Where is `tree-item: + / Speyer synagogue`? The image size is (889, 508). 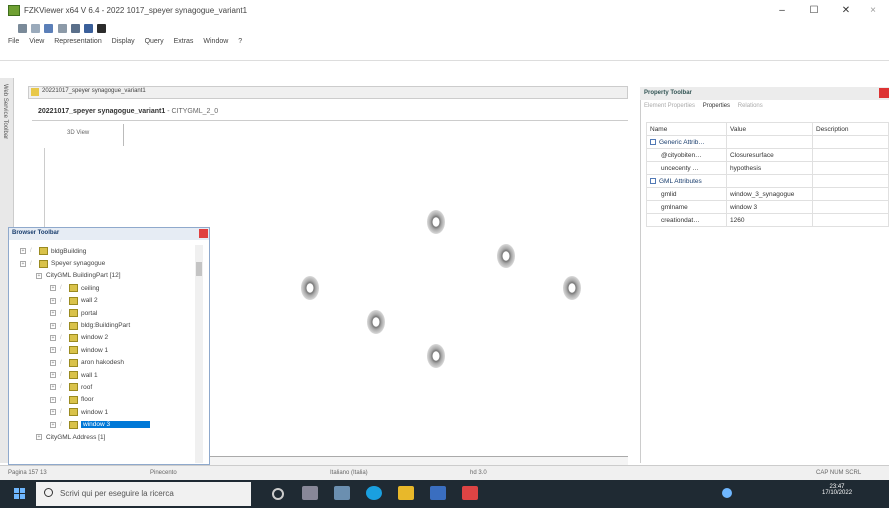
tree-item: + / Speyer synagogue is located at coordinates (103, 263).